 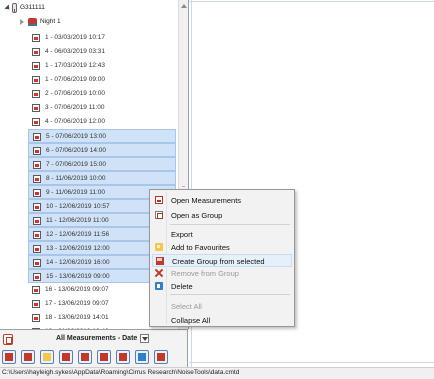 I want to click on measurement-label: 17 - 13/06/2019 09:07, so click(x=77, y=303).